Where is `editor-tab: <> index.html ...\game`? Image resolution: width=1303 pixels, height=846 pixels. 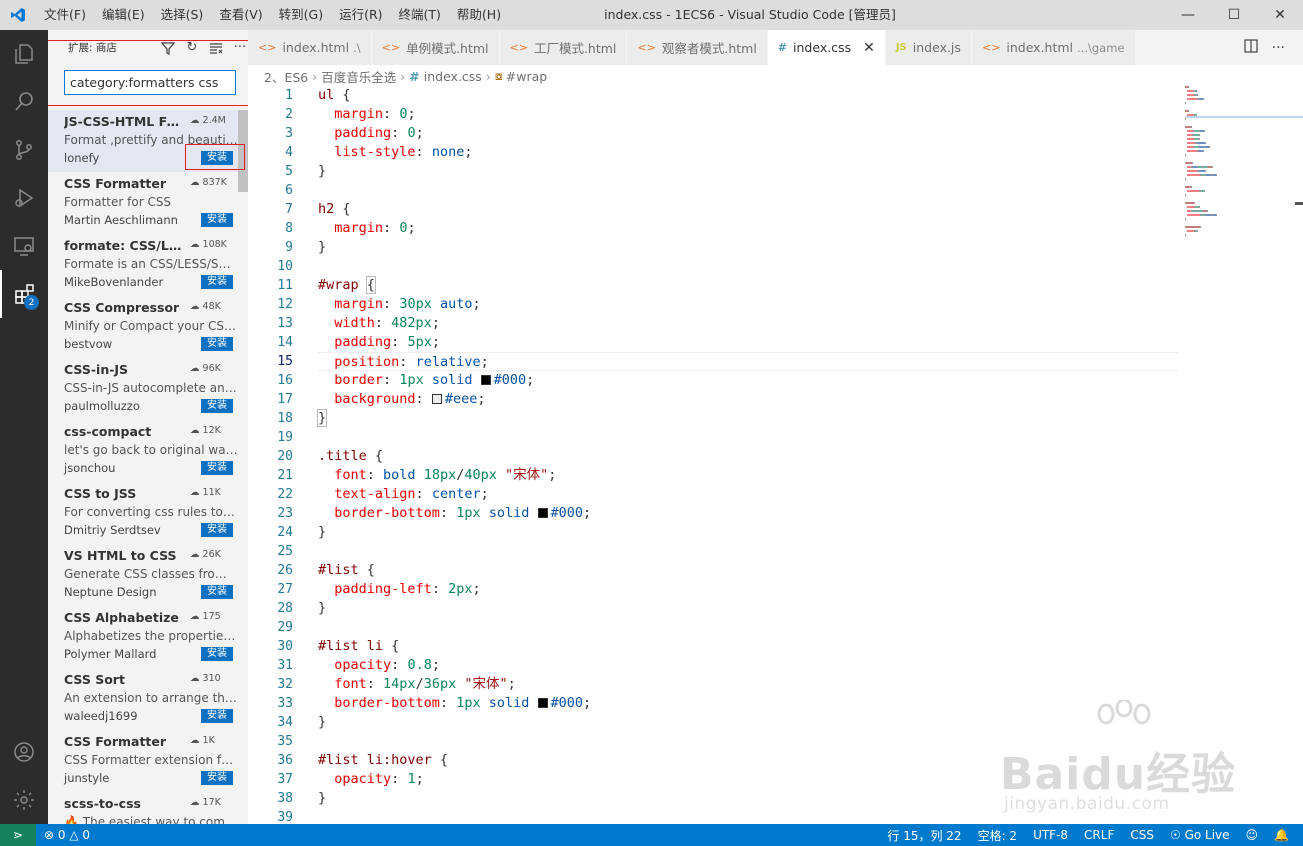 editor-tab: <> index.html ...\game is located at coordinates (1053, 47).